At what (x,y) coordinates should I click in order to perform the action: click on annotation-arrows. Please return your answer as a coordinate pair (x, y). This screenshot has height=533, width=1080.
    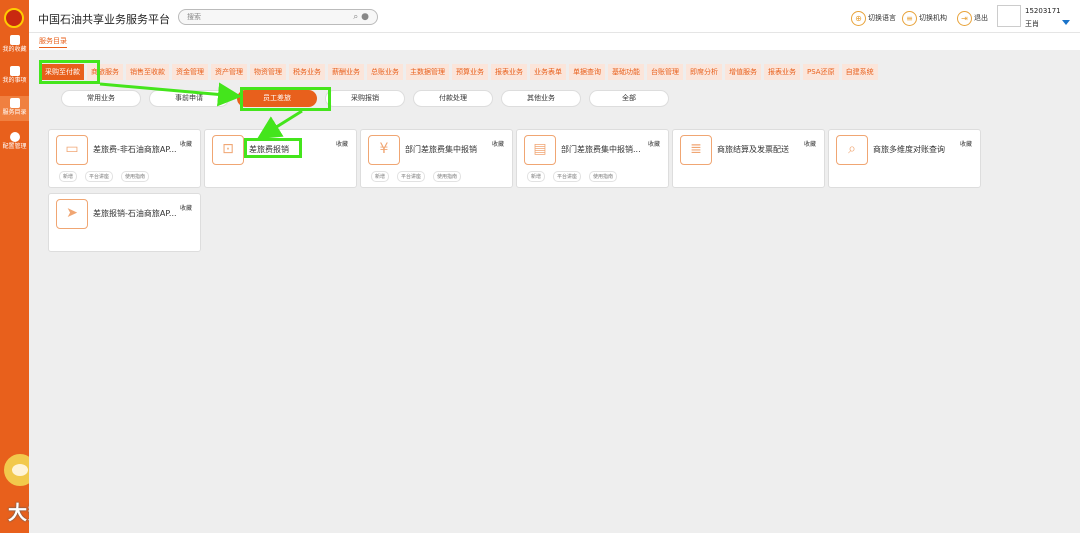
    Looking at the image, I should click on (201, 111).